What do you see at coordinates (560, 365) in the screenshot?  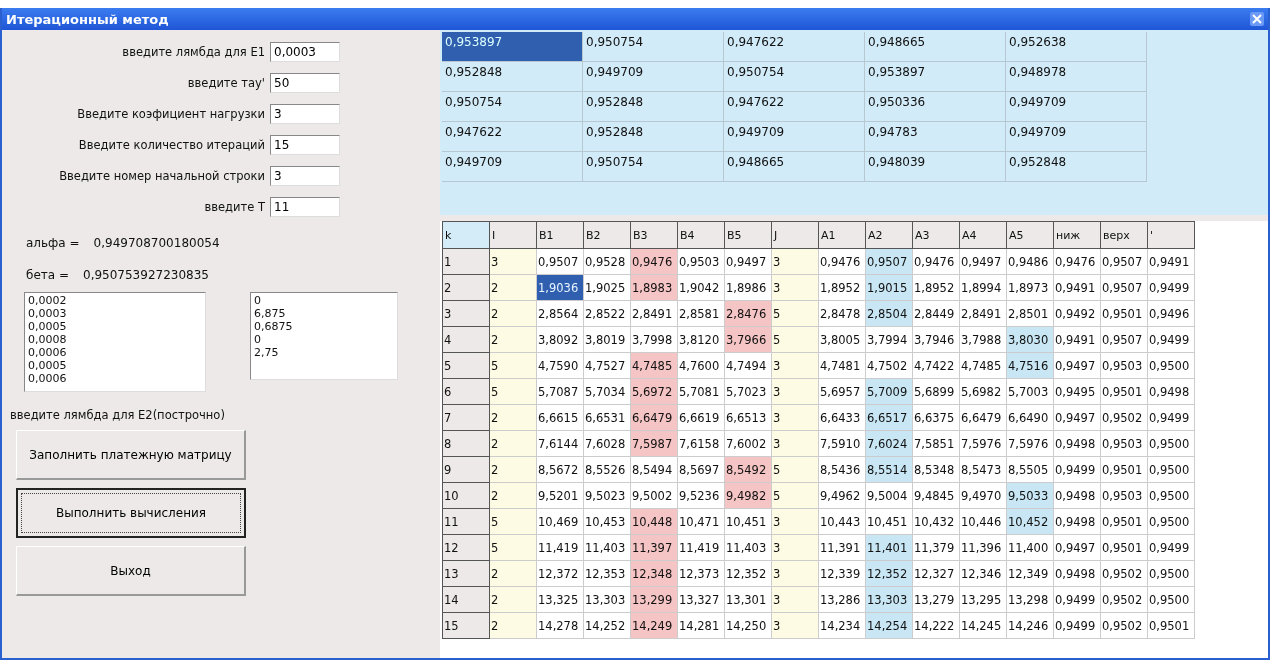 I see `table-cell: 4,7590` at bounding box center [560, 365].